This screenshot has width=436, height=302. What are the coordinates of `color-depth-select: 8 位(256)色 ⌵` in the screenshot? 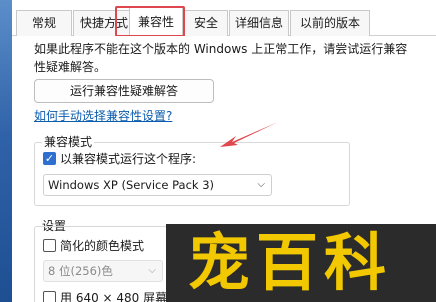 It's located at (103, 271).